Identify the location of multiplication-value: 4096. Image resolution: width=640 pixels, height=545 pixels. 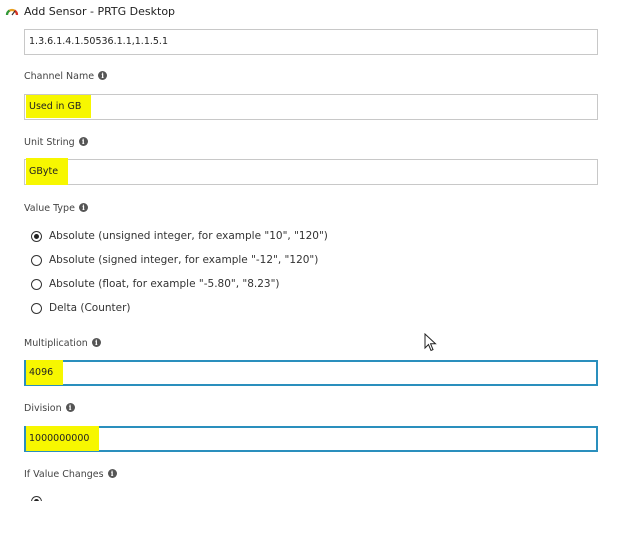
(45, 372).